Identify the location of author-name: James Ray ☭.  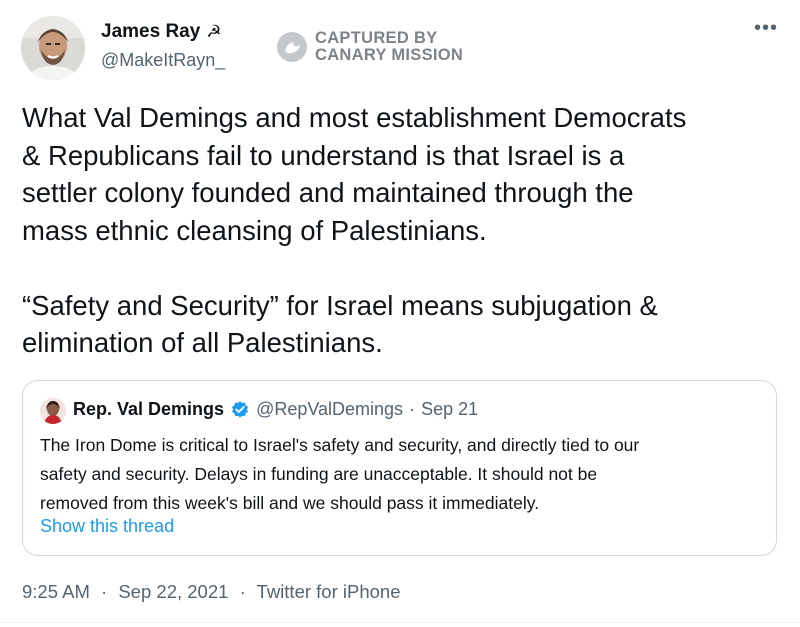
(161, 32).